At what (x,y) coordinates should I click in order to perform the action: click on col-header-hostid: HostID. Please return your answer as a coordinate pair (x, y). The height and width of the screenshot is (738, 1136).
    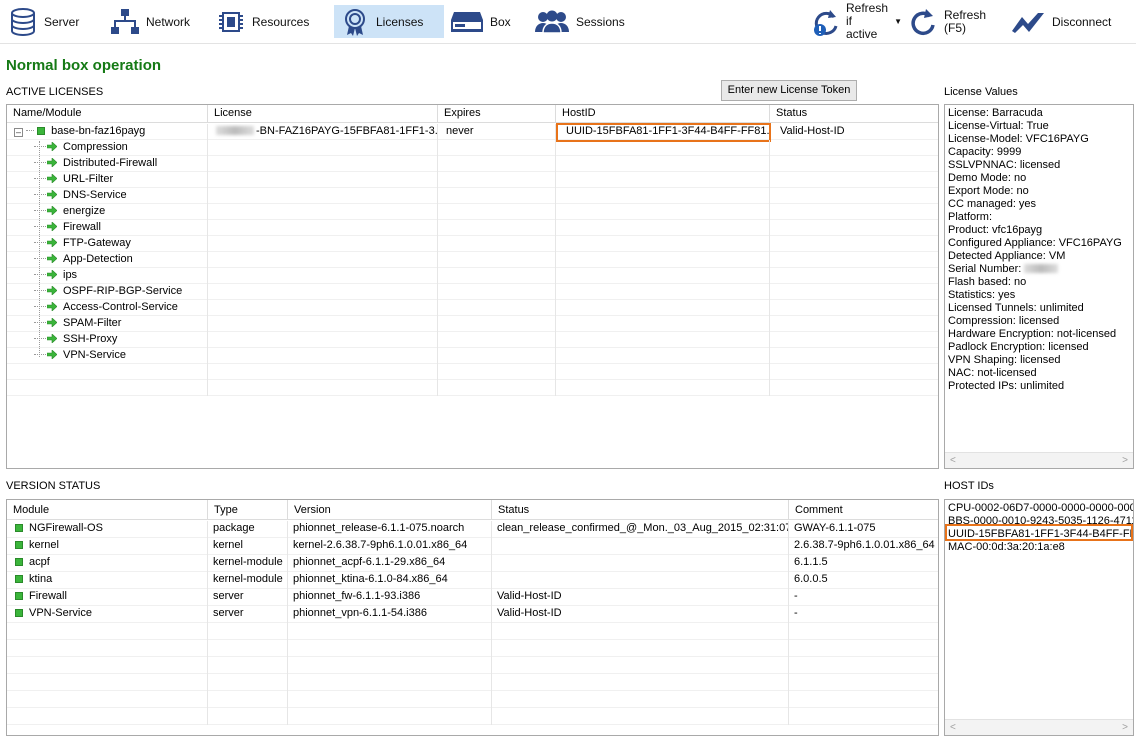
    Looking at the image, I should click on (663, 114).